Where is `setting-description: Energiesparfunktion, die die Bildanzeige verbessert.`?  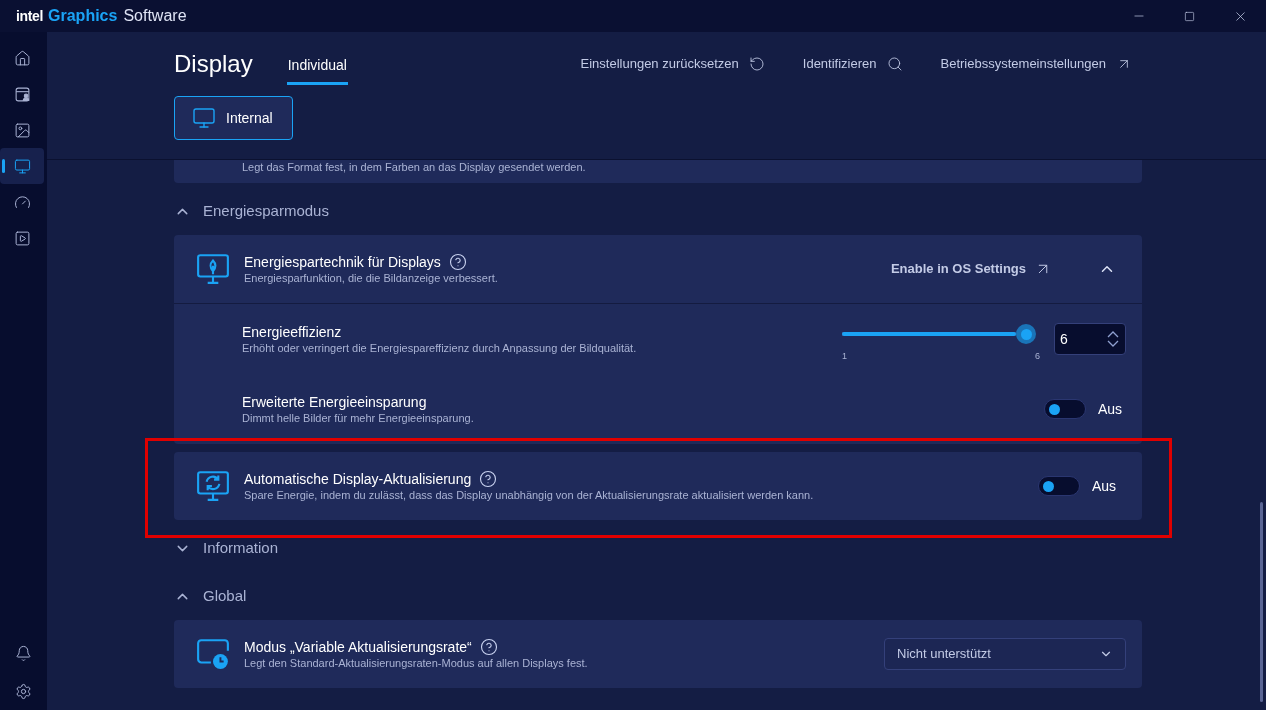
setting-description: Energiesparfunktion, die die Bildanzeige verbessert. is located at coordinates (371, 278).